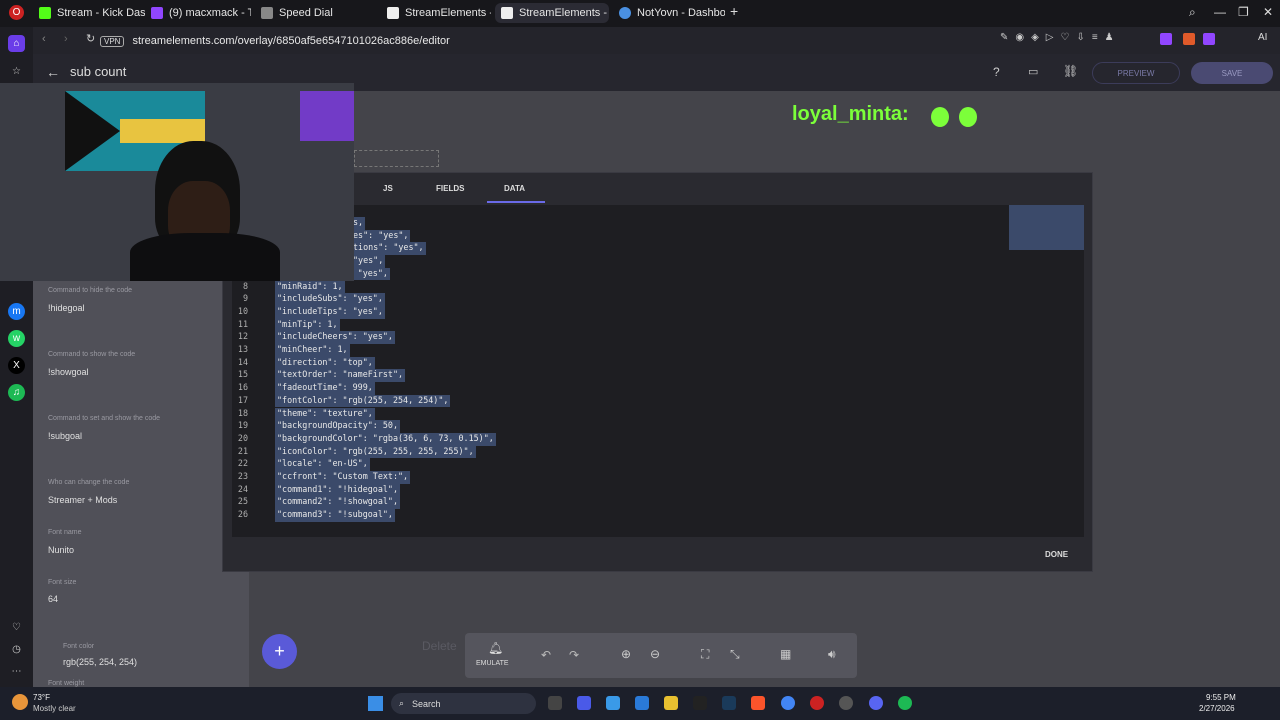 This screenshot has width=1280, height=720. I want to click on tab-kick: Stream - Kick Dashboard, so click(89, 13).